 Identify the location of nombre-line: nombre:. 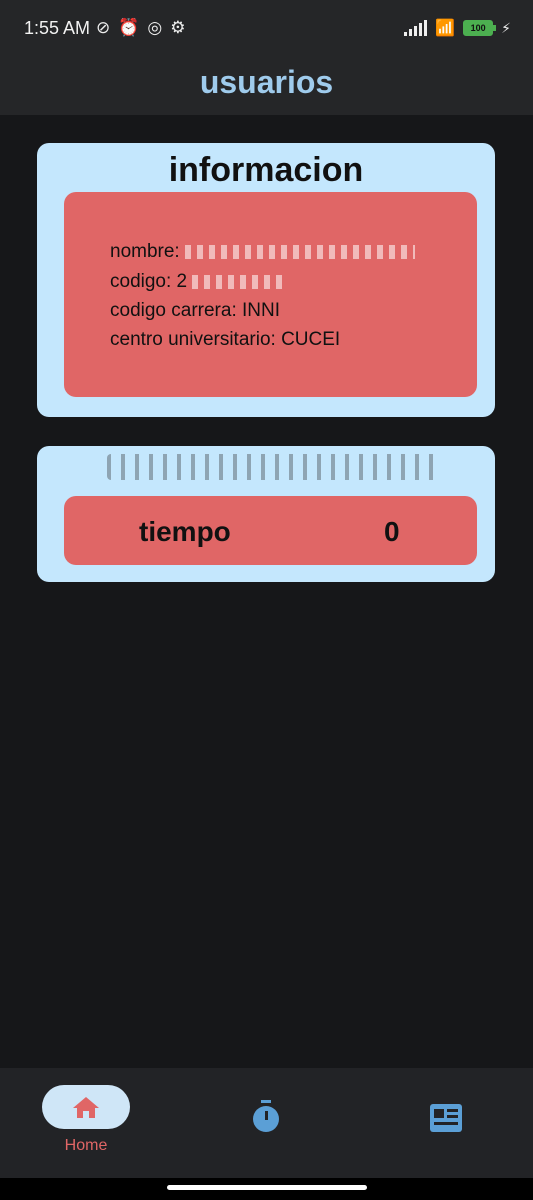
(262, 252).